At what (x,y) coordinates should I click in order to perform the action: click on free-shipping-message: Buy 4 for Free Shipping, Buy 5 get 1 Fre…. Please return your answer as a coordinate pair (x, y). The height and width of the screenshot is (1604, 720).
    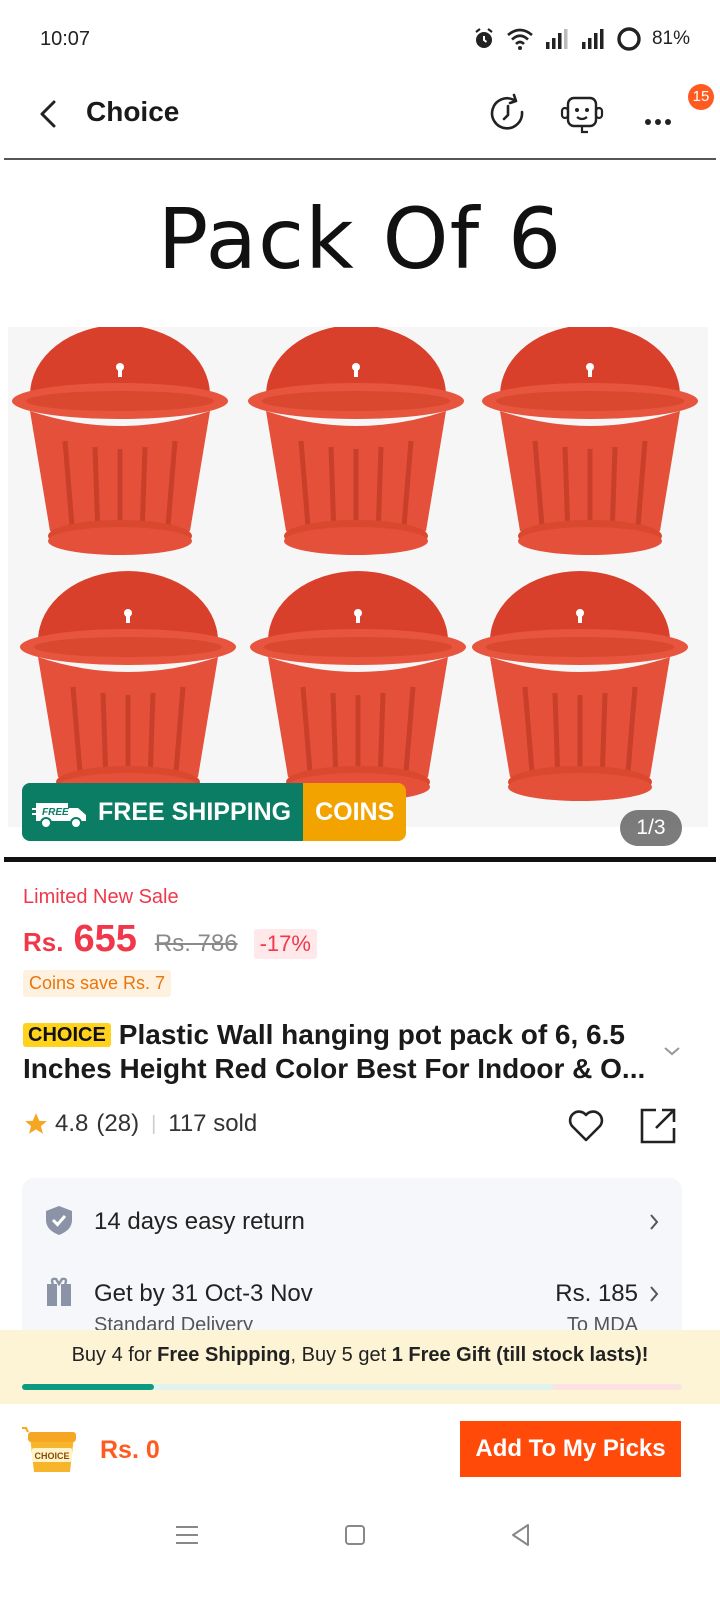
    Looking at the image, I should click on (360, 1355).